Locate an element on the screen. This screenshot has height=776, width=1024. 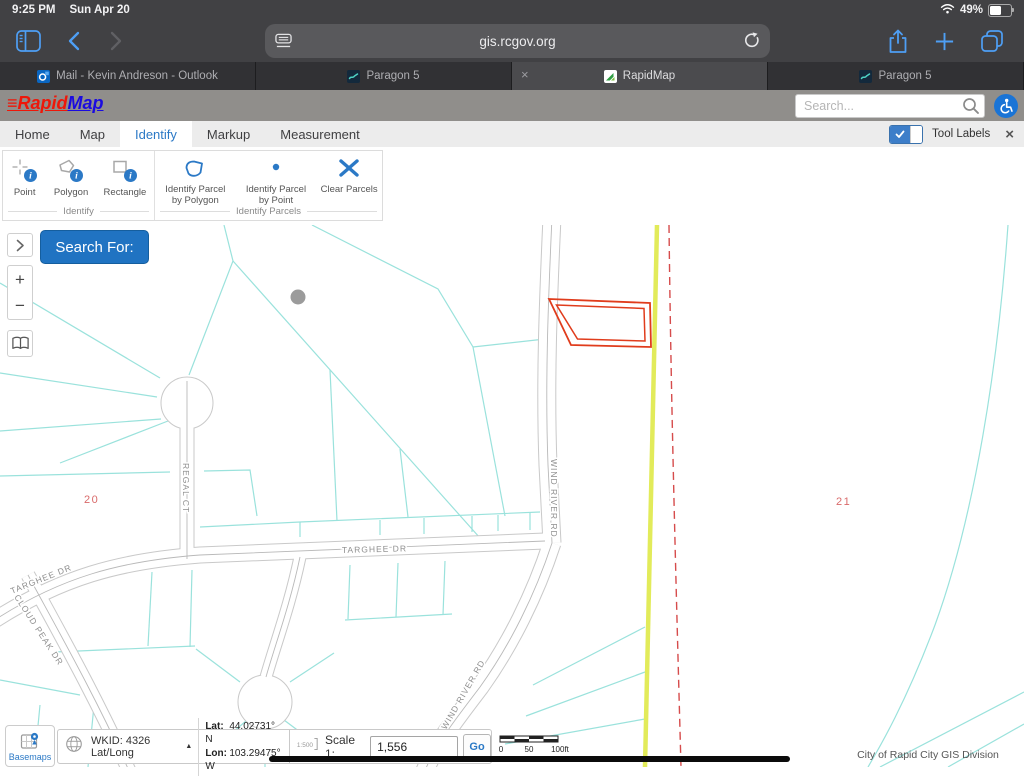
app-header: ≡RapidMap is located at coordinates (512, 105).